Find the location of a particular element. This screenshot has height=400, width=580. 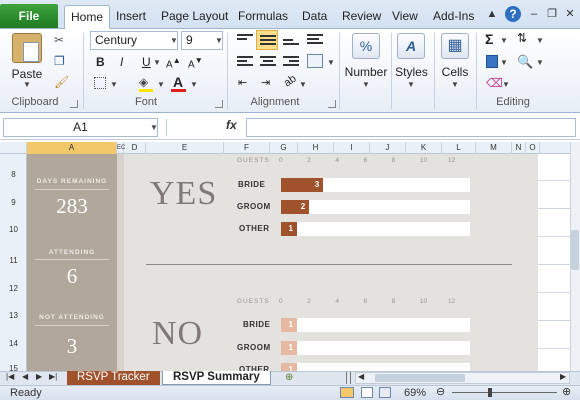

font-launcher-icon is located at coordinates (219, 104).